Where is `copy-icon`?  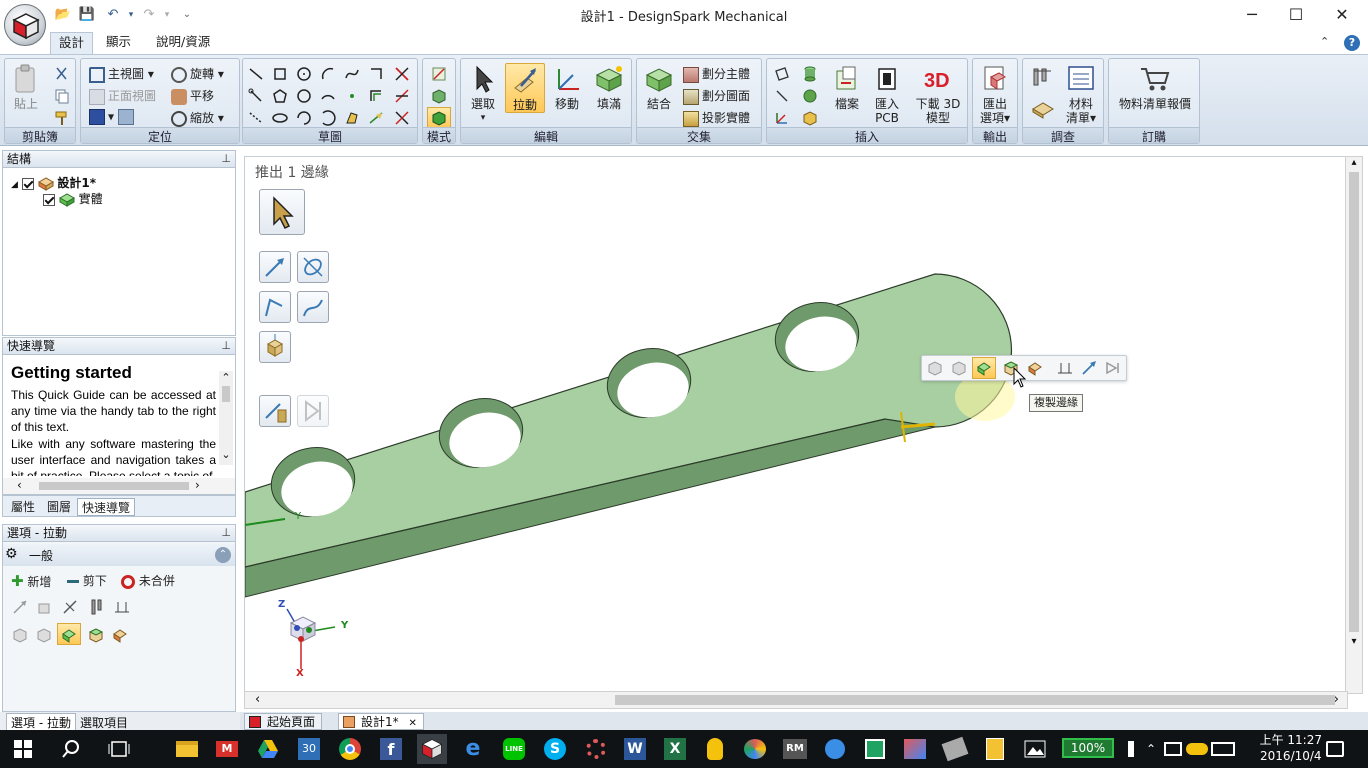 copy-icon is located at coordinates (62, 96).